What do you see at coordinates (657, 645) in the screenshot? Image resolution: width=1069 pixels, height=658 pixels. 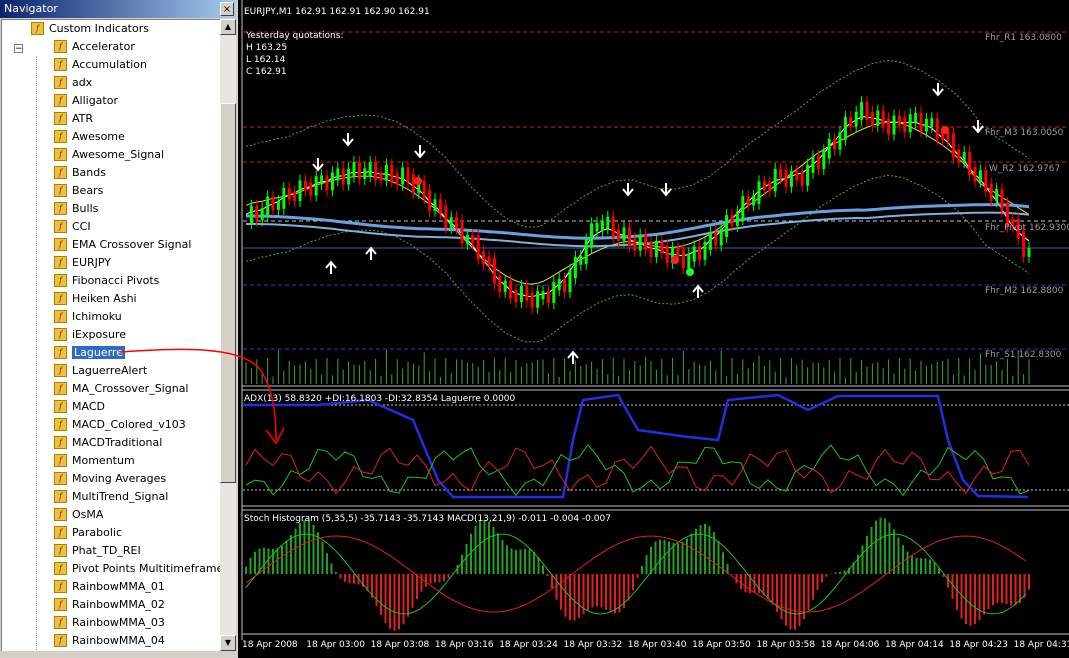 I see `time-axis-label: 18 Apr 03:40` at bounding box center [657, 645].